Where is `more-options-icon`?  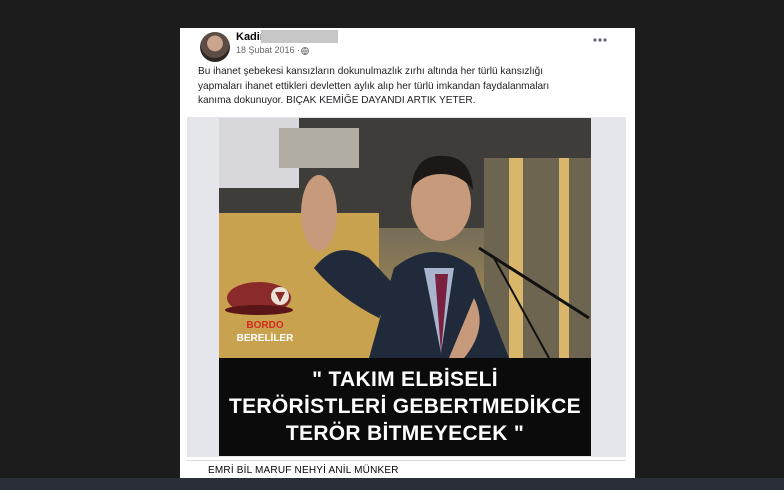
more-options-icon is located at coordinates (600, 40).